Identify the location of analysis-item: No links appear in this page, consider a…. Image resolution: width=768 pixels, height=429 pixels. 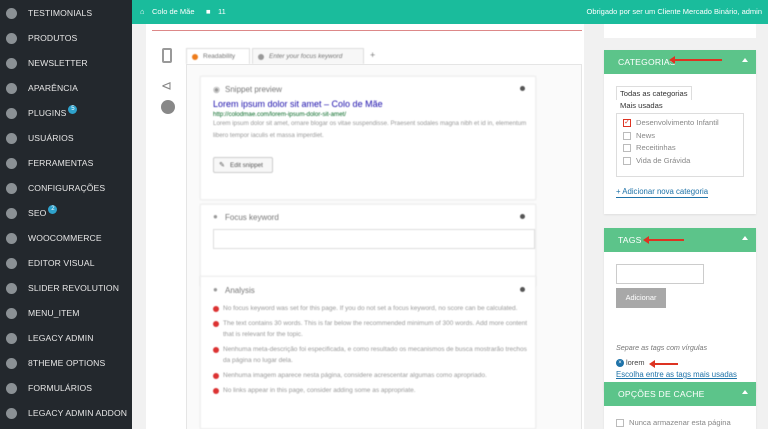
(372, 390).